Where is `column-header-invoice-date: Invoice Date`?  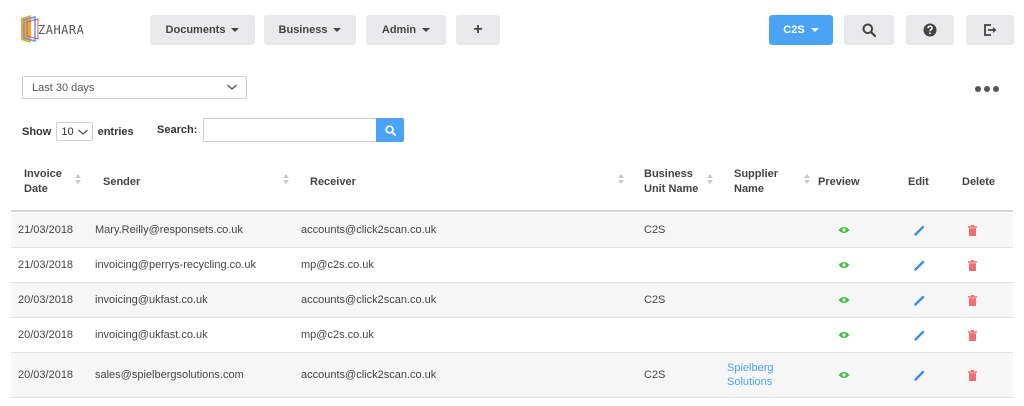 column-header-invoice-date: Invoice Date is located at coordinates (46, 182).